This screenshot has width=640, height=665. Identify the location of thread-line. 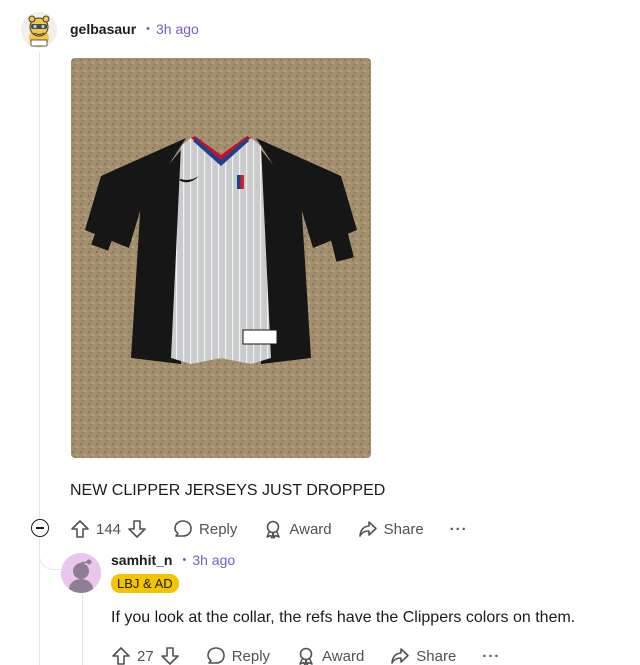
(39, 358).